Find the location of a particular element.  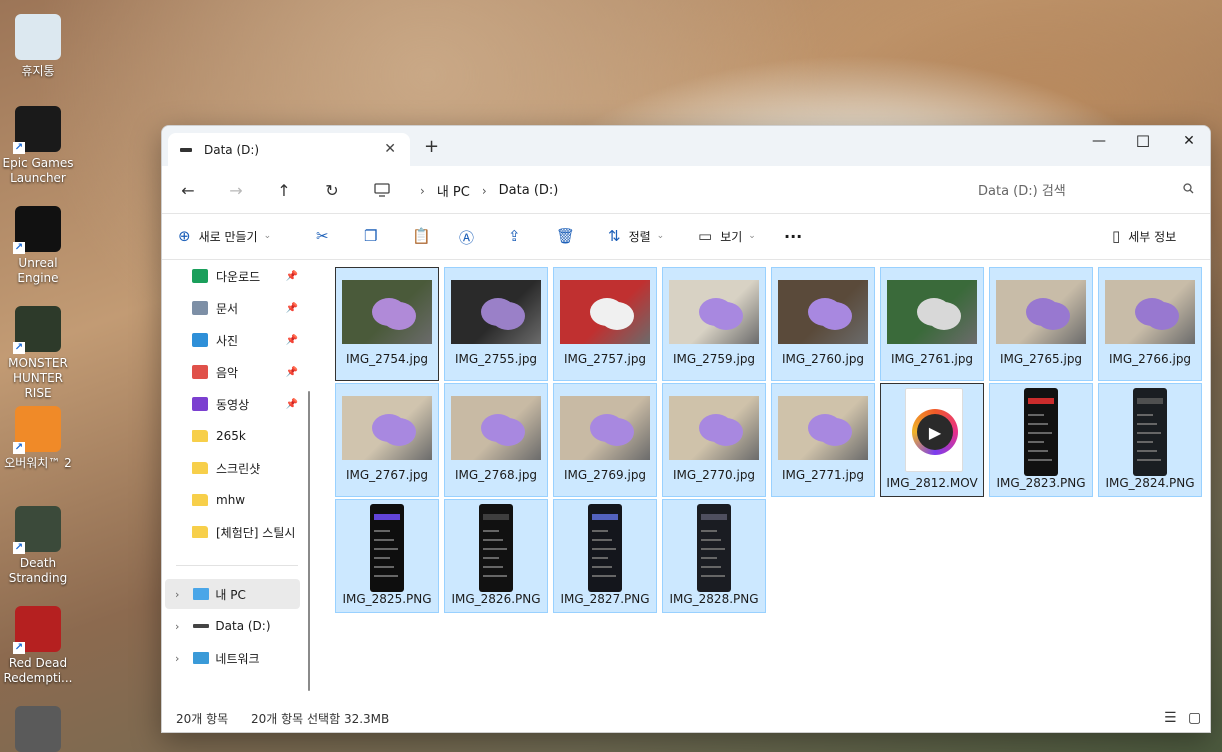

new-tab-button: + is located at coordinates (431, 146).